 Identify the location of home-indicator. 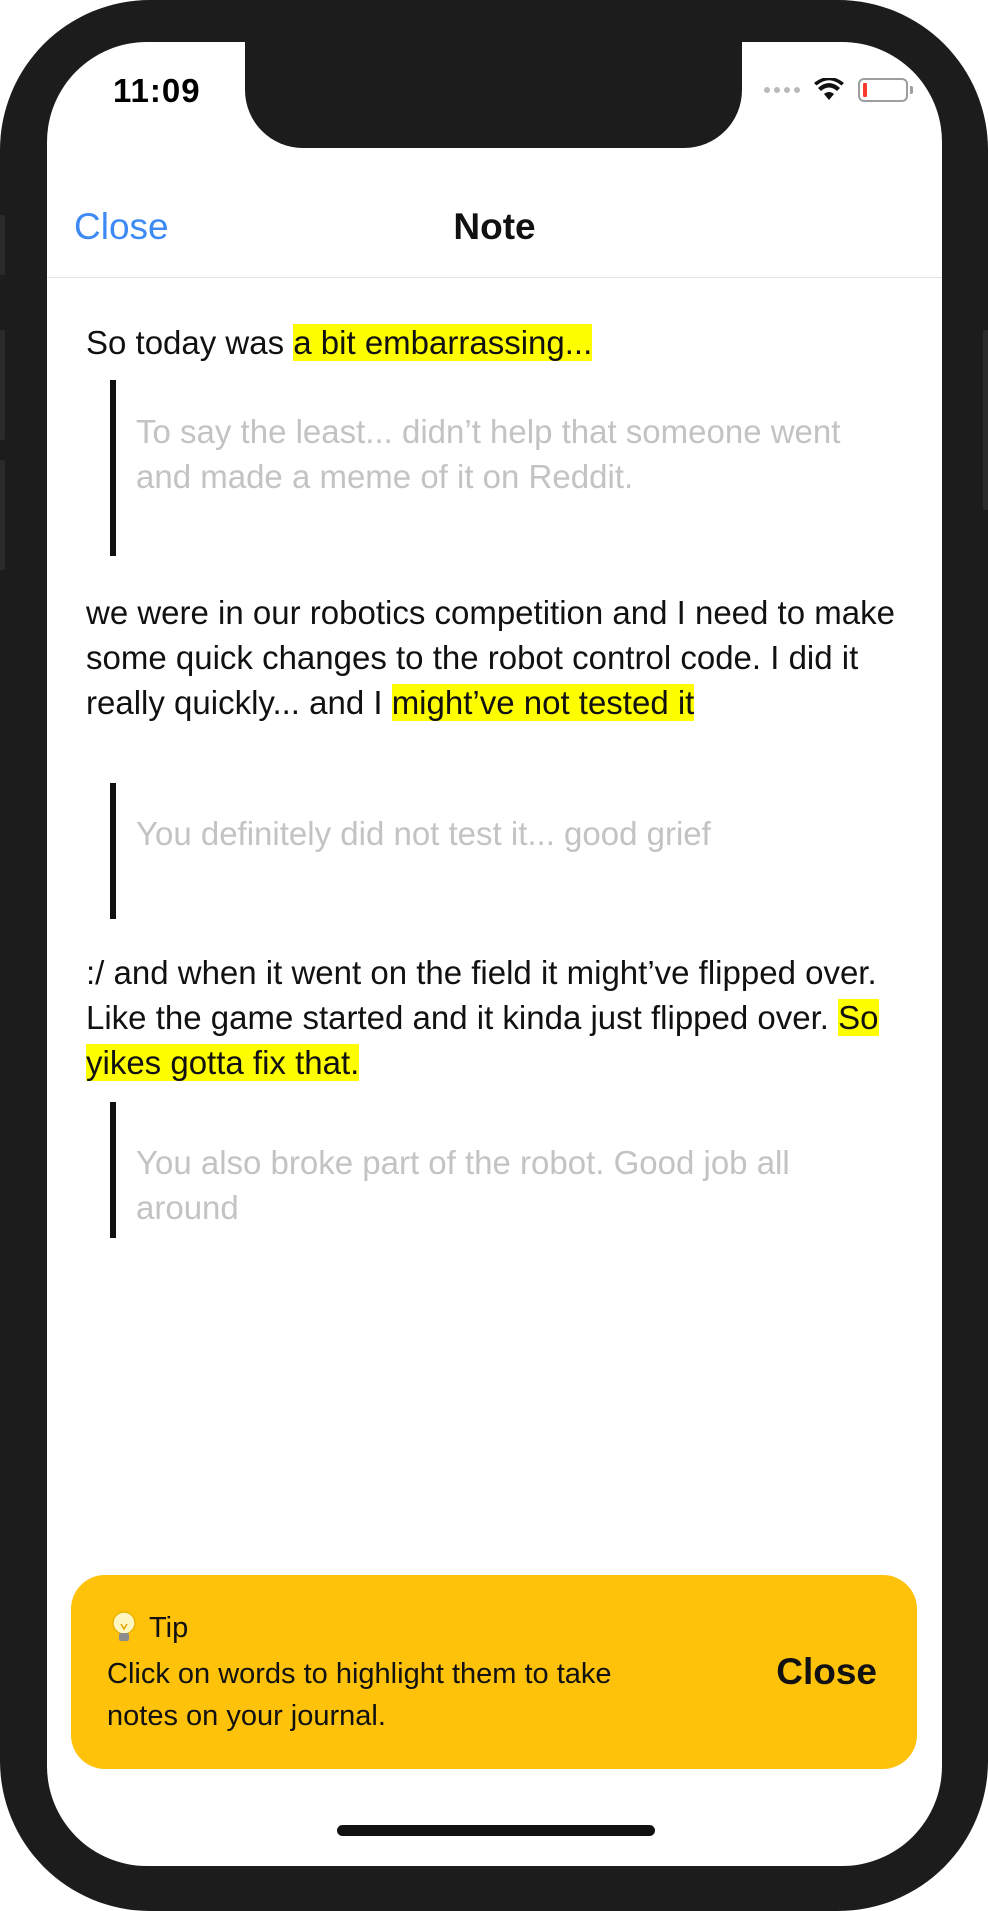
(496, 1830).